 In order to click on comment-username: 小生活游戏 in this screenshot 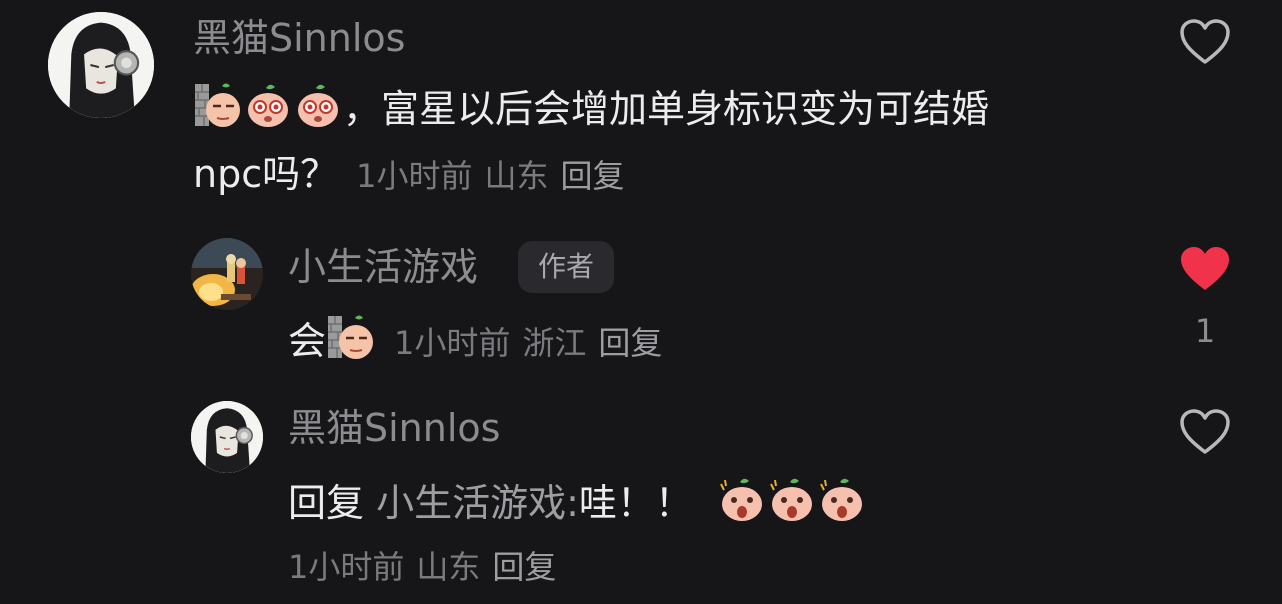, I will do `click(383, 267)`.